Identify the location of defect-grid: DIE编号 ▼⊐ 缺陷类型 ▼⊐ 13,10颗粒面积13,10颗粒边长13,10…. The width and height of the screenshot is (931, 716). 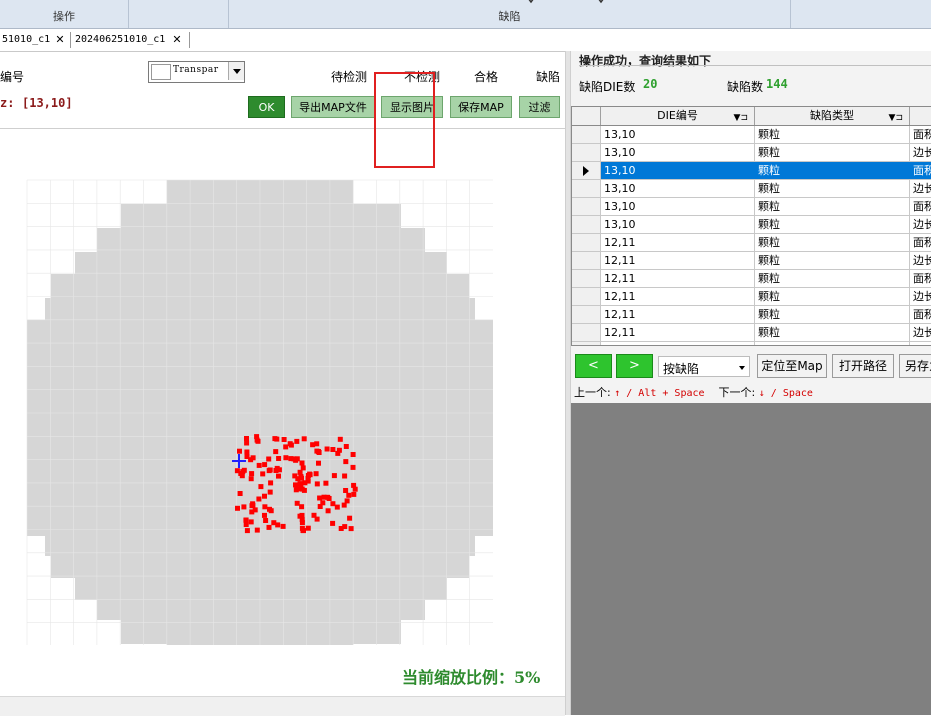
(751, 226).